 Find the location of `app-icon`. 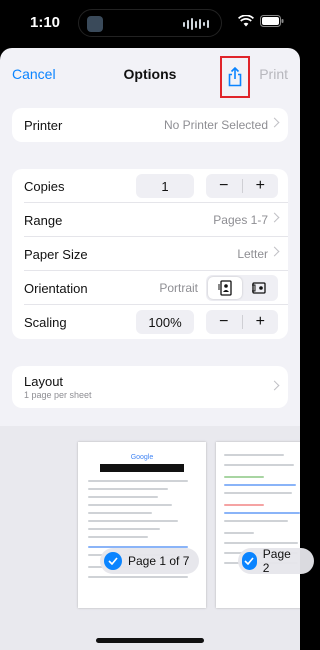

app-icon is located at coordinates (95, 24).